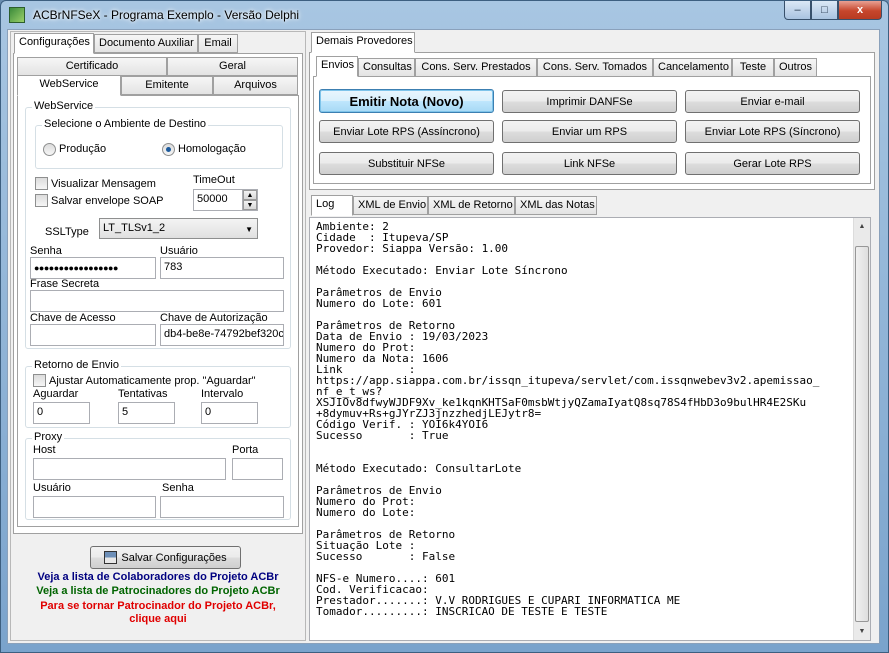 The width and height of the screenshot is (889, 653). Describe the element at coordinates (332, 205) in the screenshot. I see `tab-log: Log` at that location.